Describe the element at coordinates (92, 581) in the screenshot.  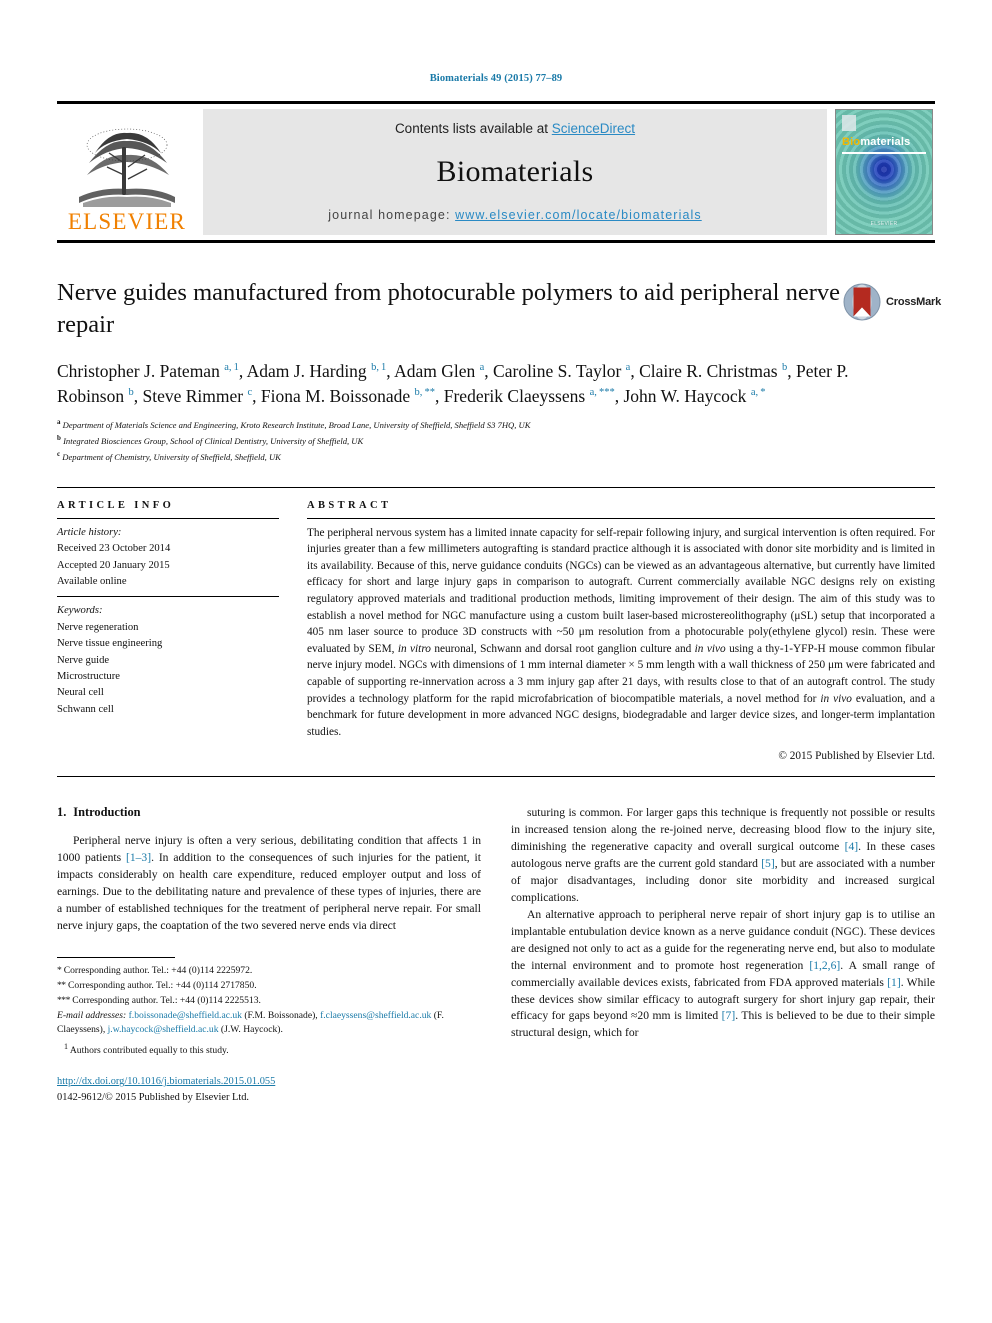
I see `article-history-online: Available online` at that location.